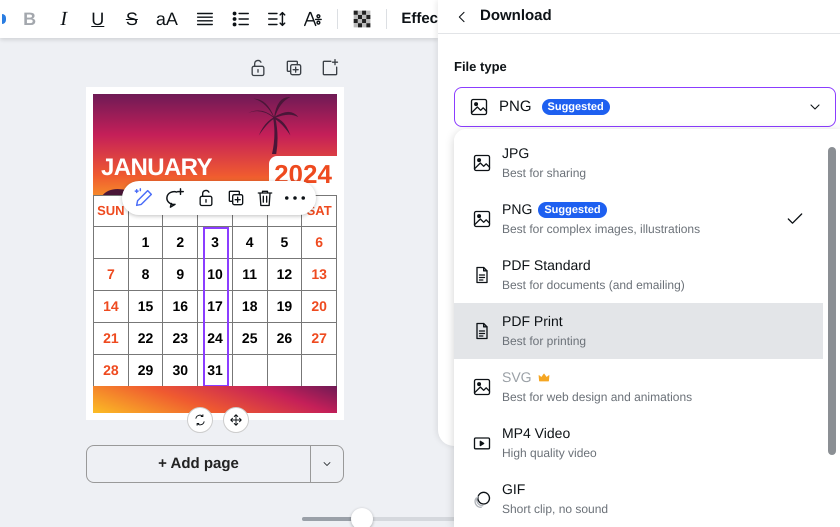 This screenshot has height=527, width=840. I want to click on option-label: MP4 Video, so click(536, 433).